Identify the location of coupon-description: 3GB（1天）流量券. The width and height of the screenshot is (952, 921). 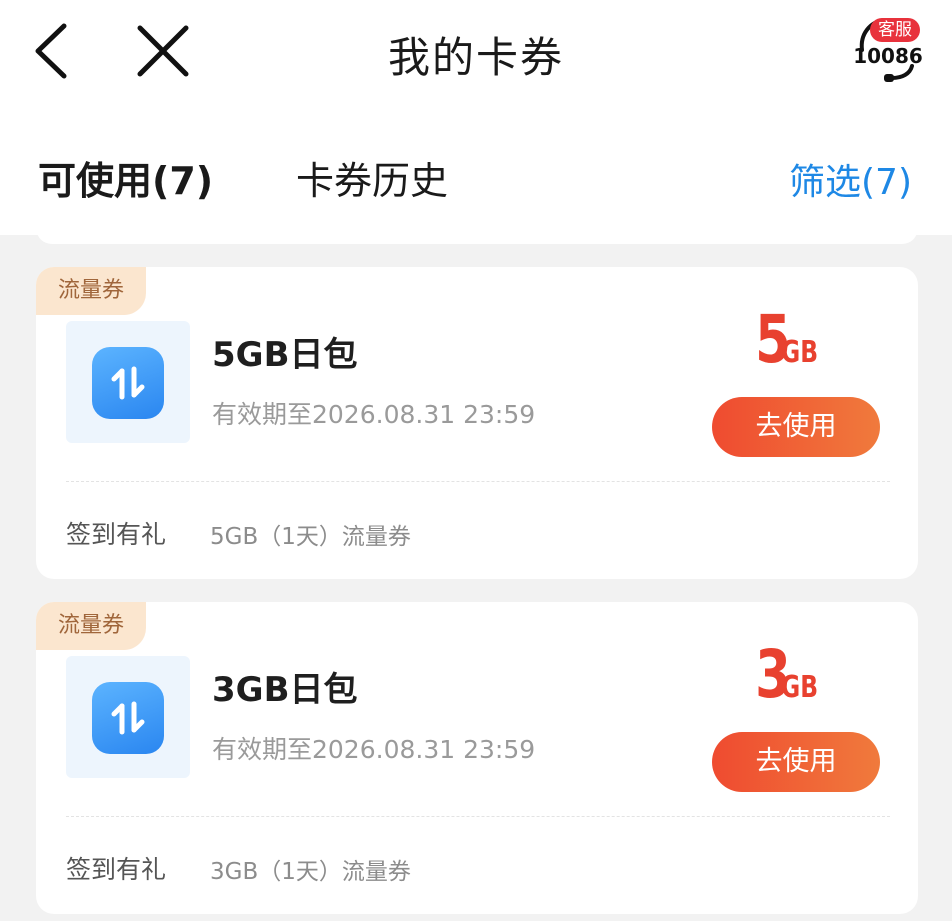
(310, 872).